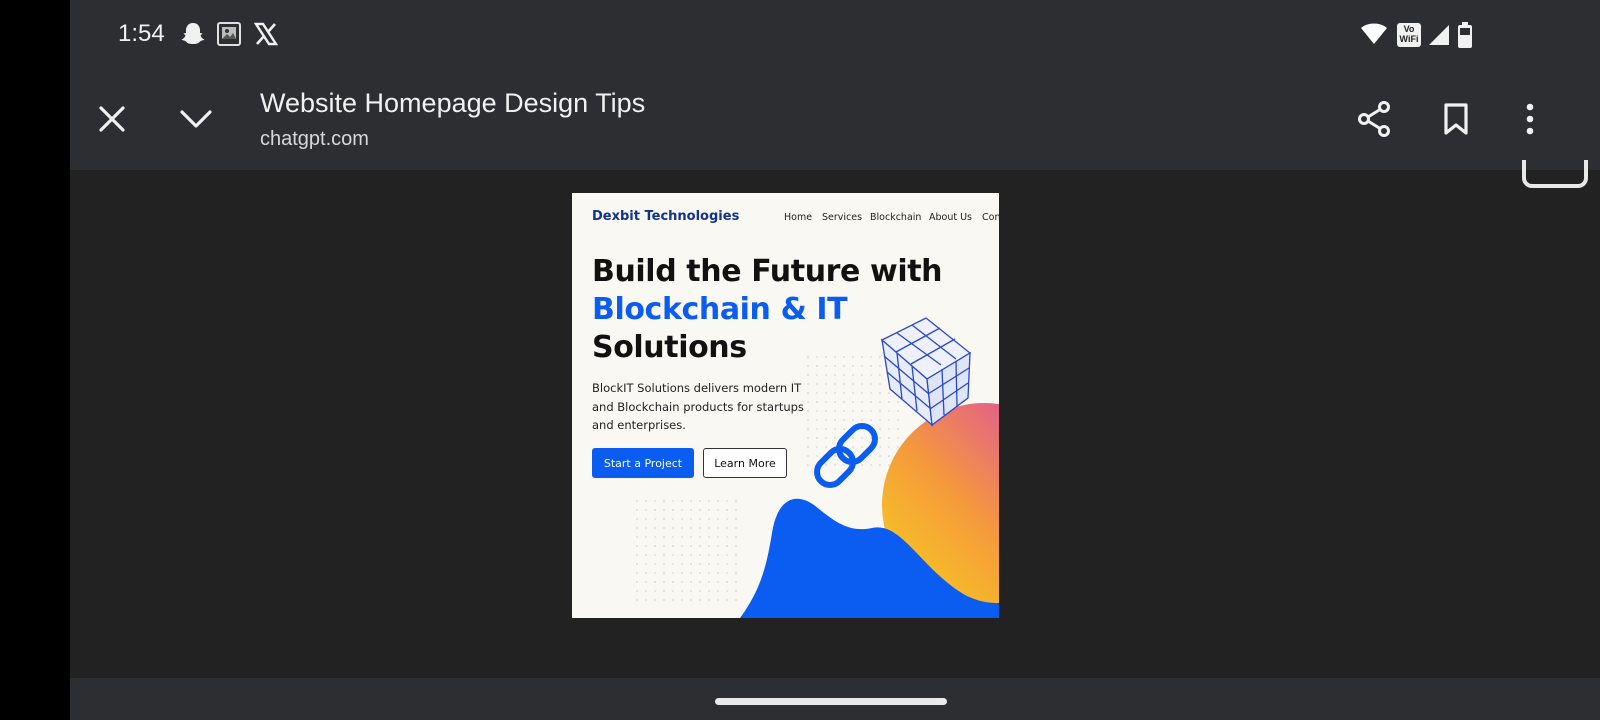  I want to click on chevron-down-icon, so click(196, 119).